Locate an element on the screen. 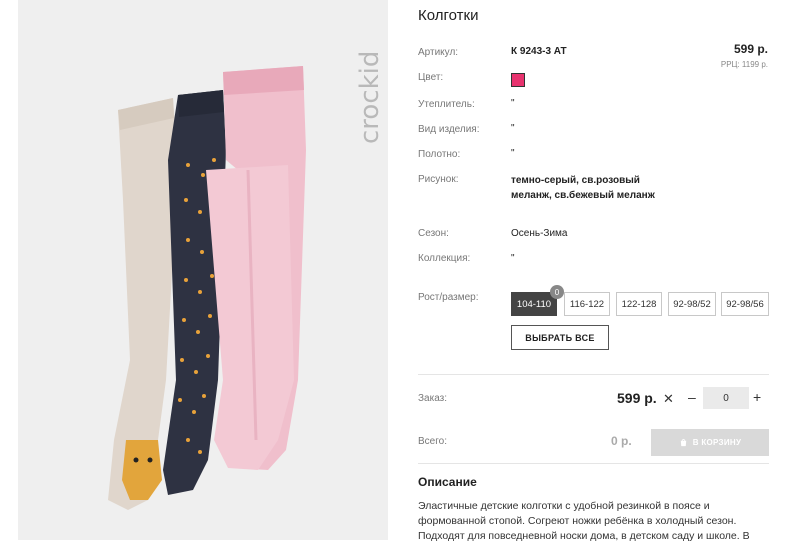 The image size is (800, 544). select-all-button: ВЫБРАТЬ ВСЕ is located at coordinates (560, 337).